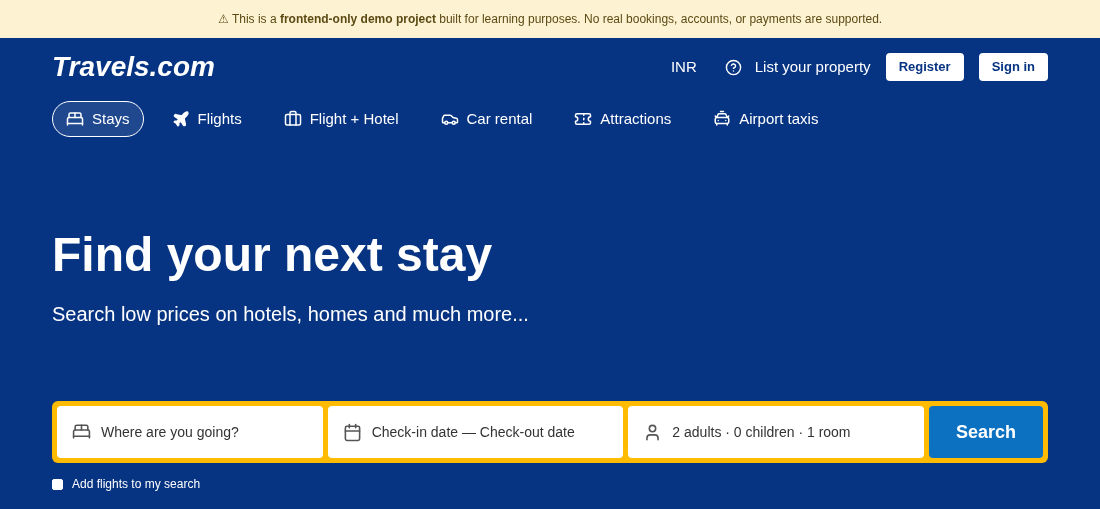  I want to click on nav-tab: Stays, so click(98, 119).